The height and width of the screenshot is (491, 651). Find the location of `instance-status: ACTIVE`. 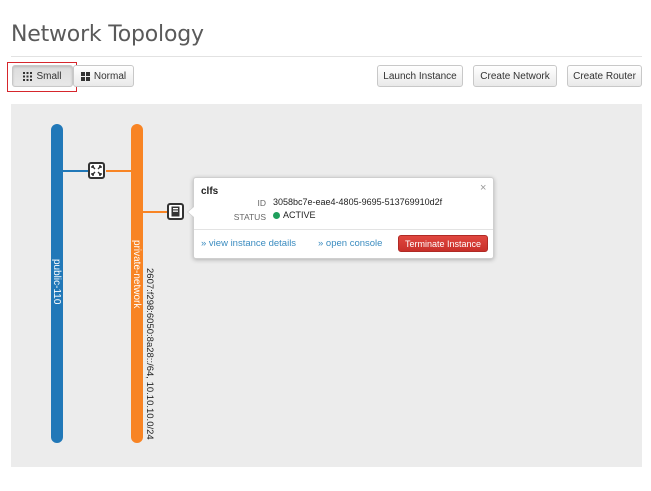

instance-status: ACTIVE is located at coordinates (294, 215).